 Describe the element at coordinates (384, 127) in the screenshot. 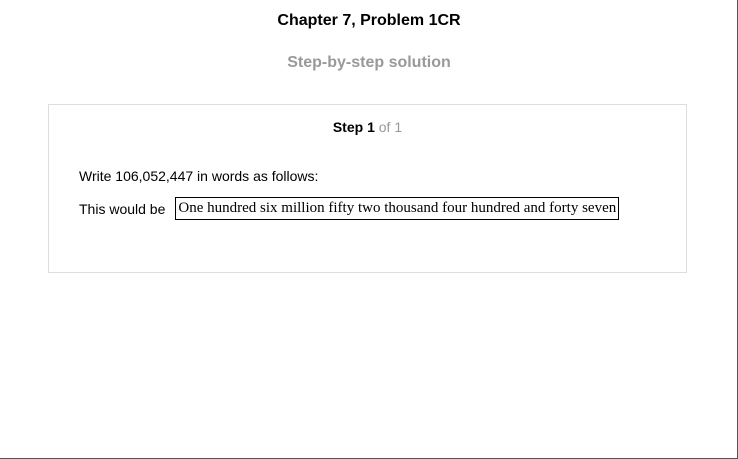

I see `step-of-label: of` at that location.